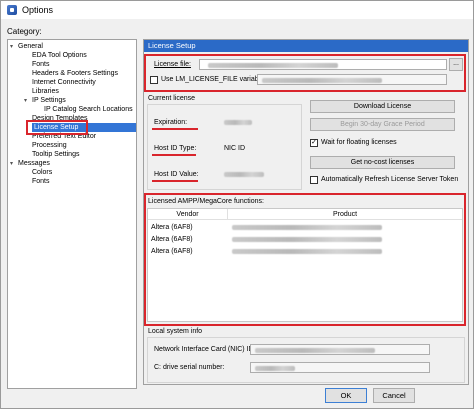 The height and width of the screenshot is (409, 474). Describe the element at coordinates (189, 367) in the screenshot. I see `drive-serial-label: C: drive serial number:` at that location.